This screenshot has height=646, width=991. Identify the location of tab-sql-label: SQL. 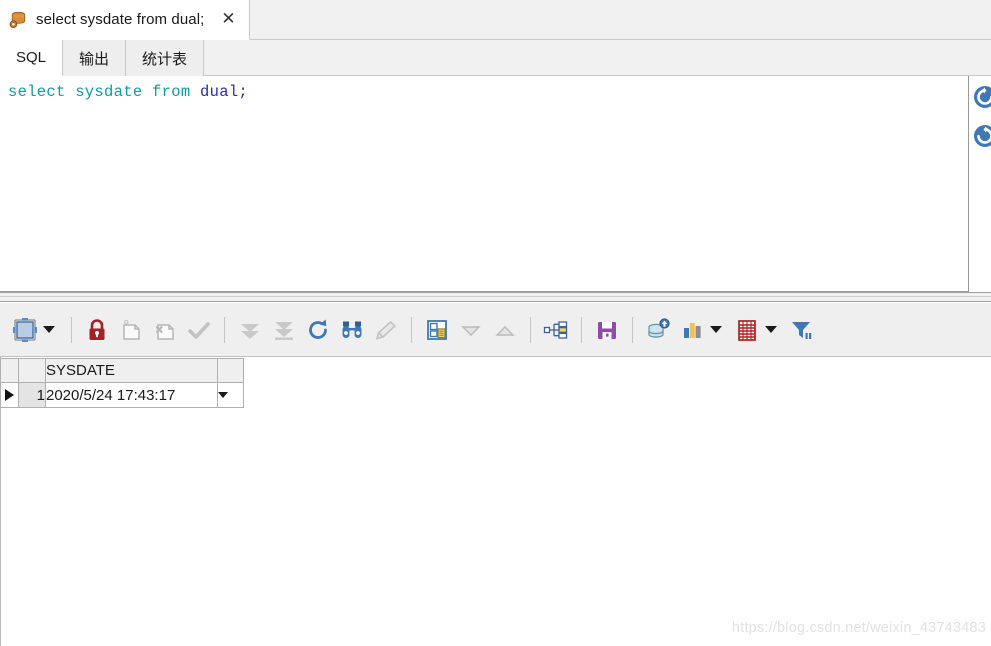
(31, 57).